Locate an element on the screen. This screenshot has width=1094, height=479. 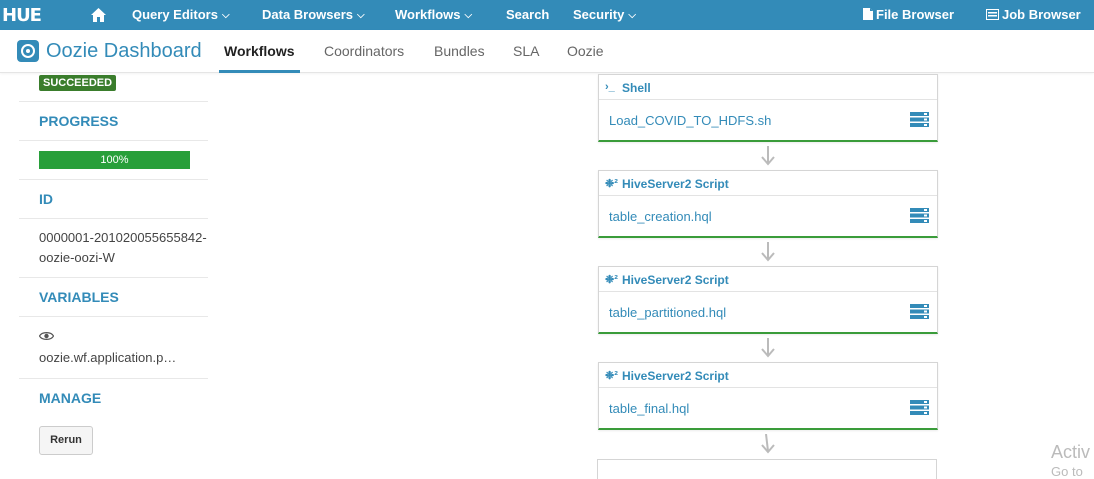
id-header: ID is located at coordinates (46, 199).